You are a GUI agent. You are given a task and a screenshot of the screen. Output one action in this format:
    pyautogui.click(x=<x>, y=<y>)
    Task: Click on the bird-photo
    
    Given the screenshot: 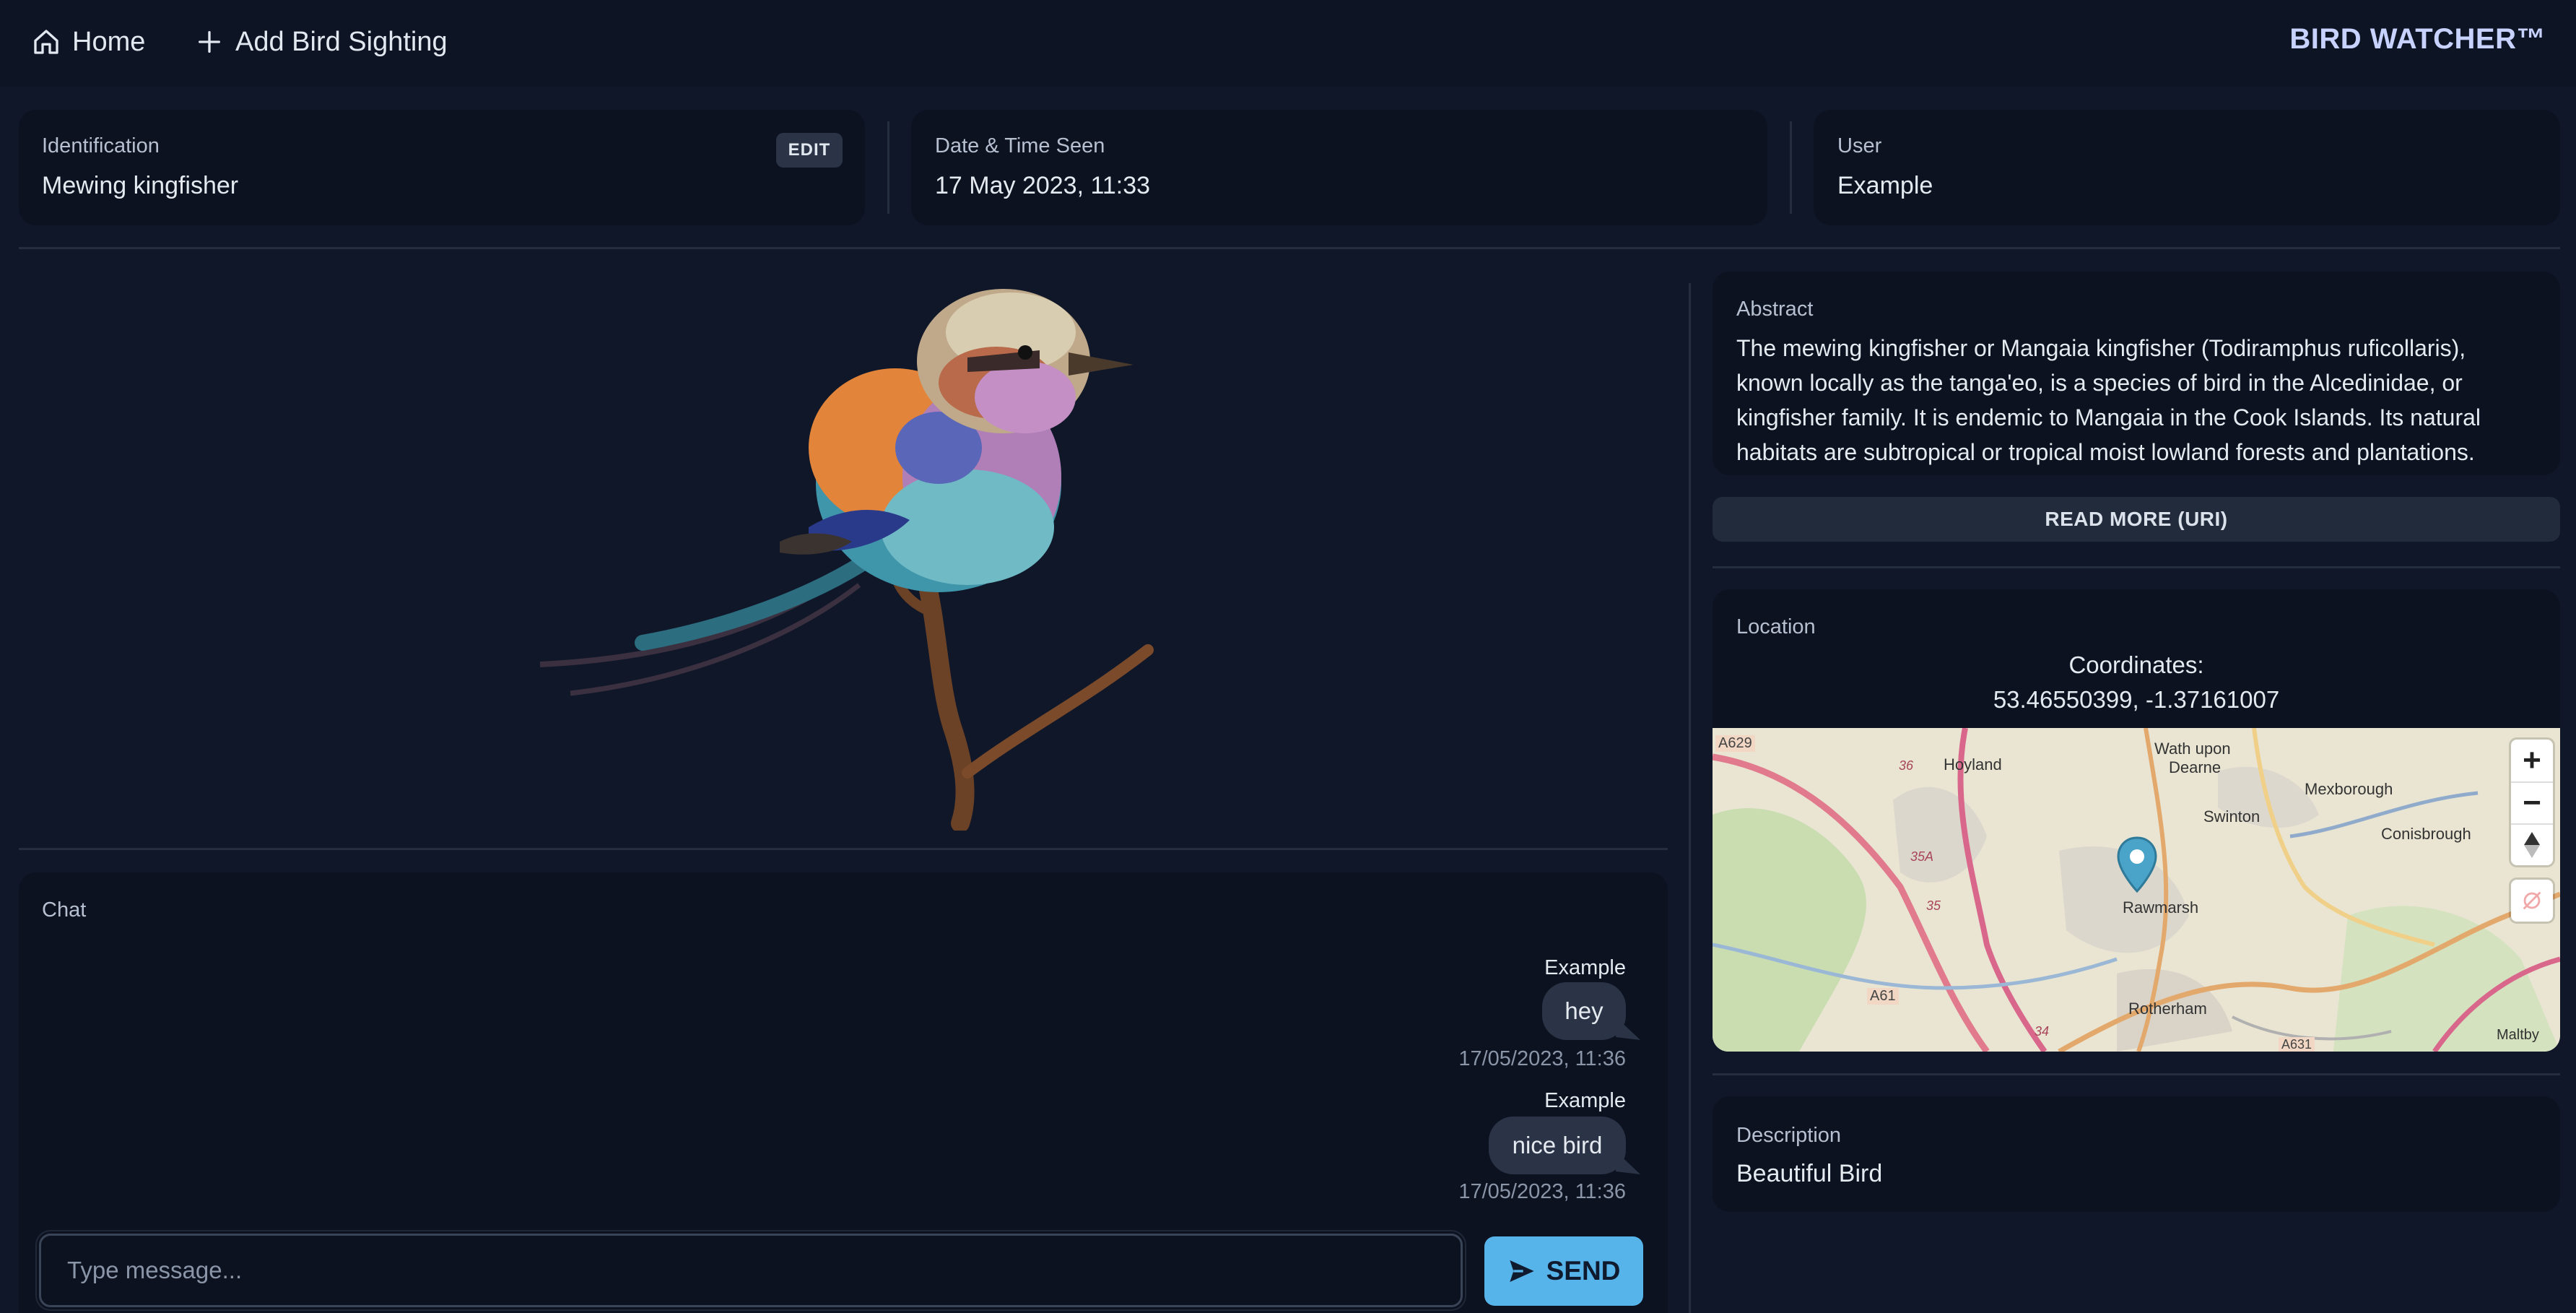 What is the action you would take?
    pyautogui.click(x=847, y=560)
    